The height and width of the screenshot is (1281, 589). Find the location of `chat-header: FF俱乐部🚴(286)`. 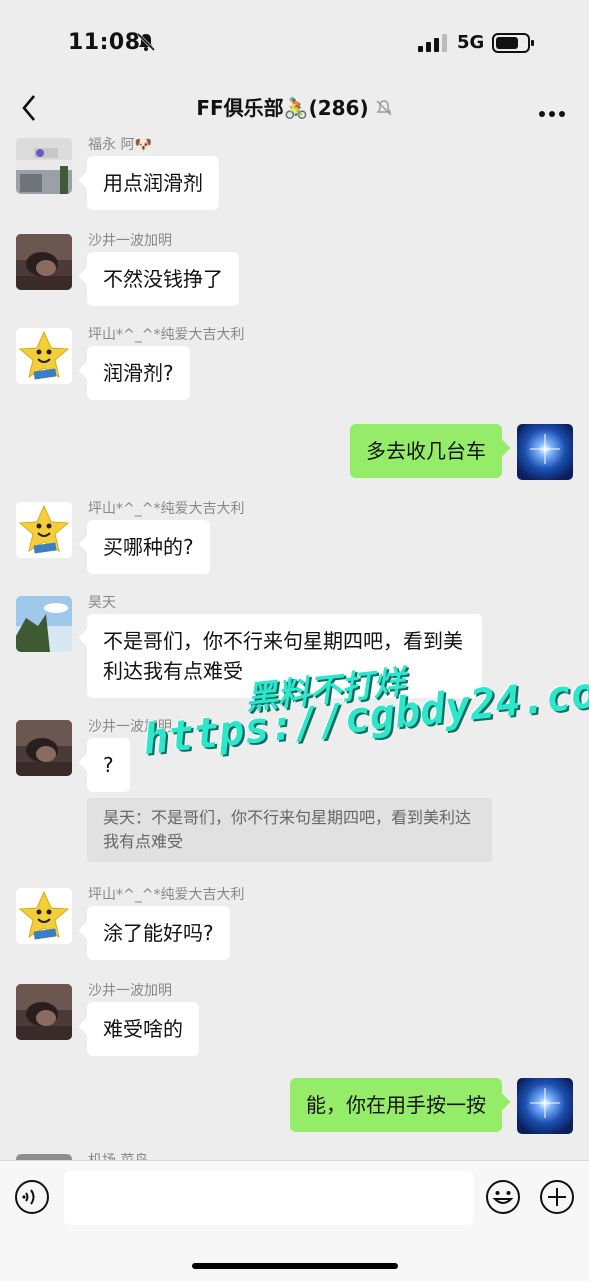

chat-header: FF俱乐部🚴(286) is located at coordinates (294, 108).